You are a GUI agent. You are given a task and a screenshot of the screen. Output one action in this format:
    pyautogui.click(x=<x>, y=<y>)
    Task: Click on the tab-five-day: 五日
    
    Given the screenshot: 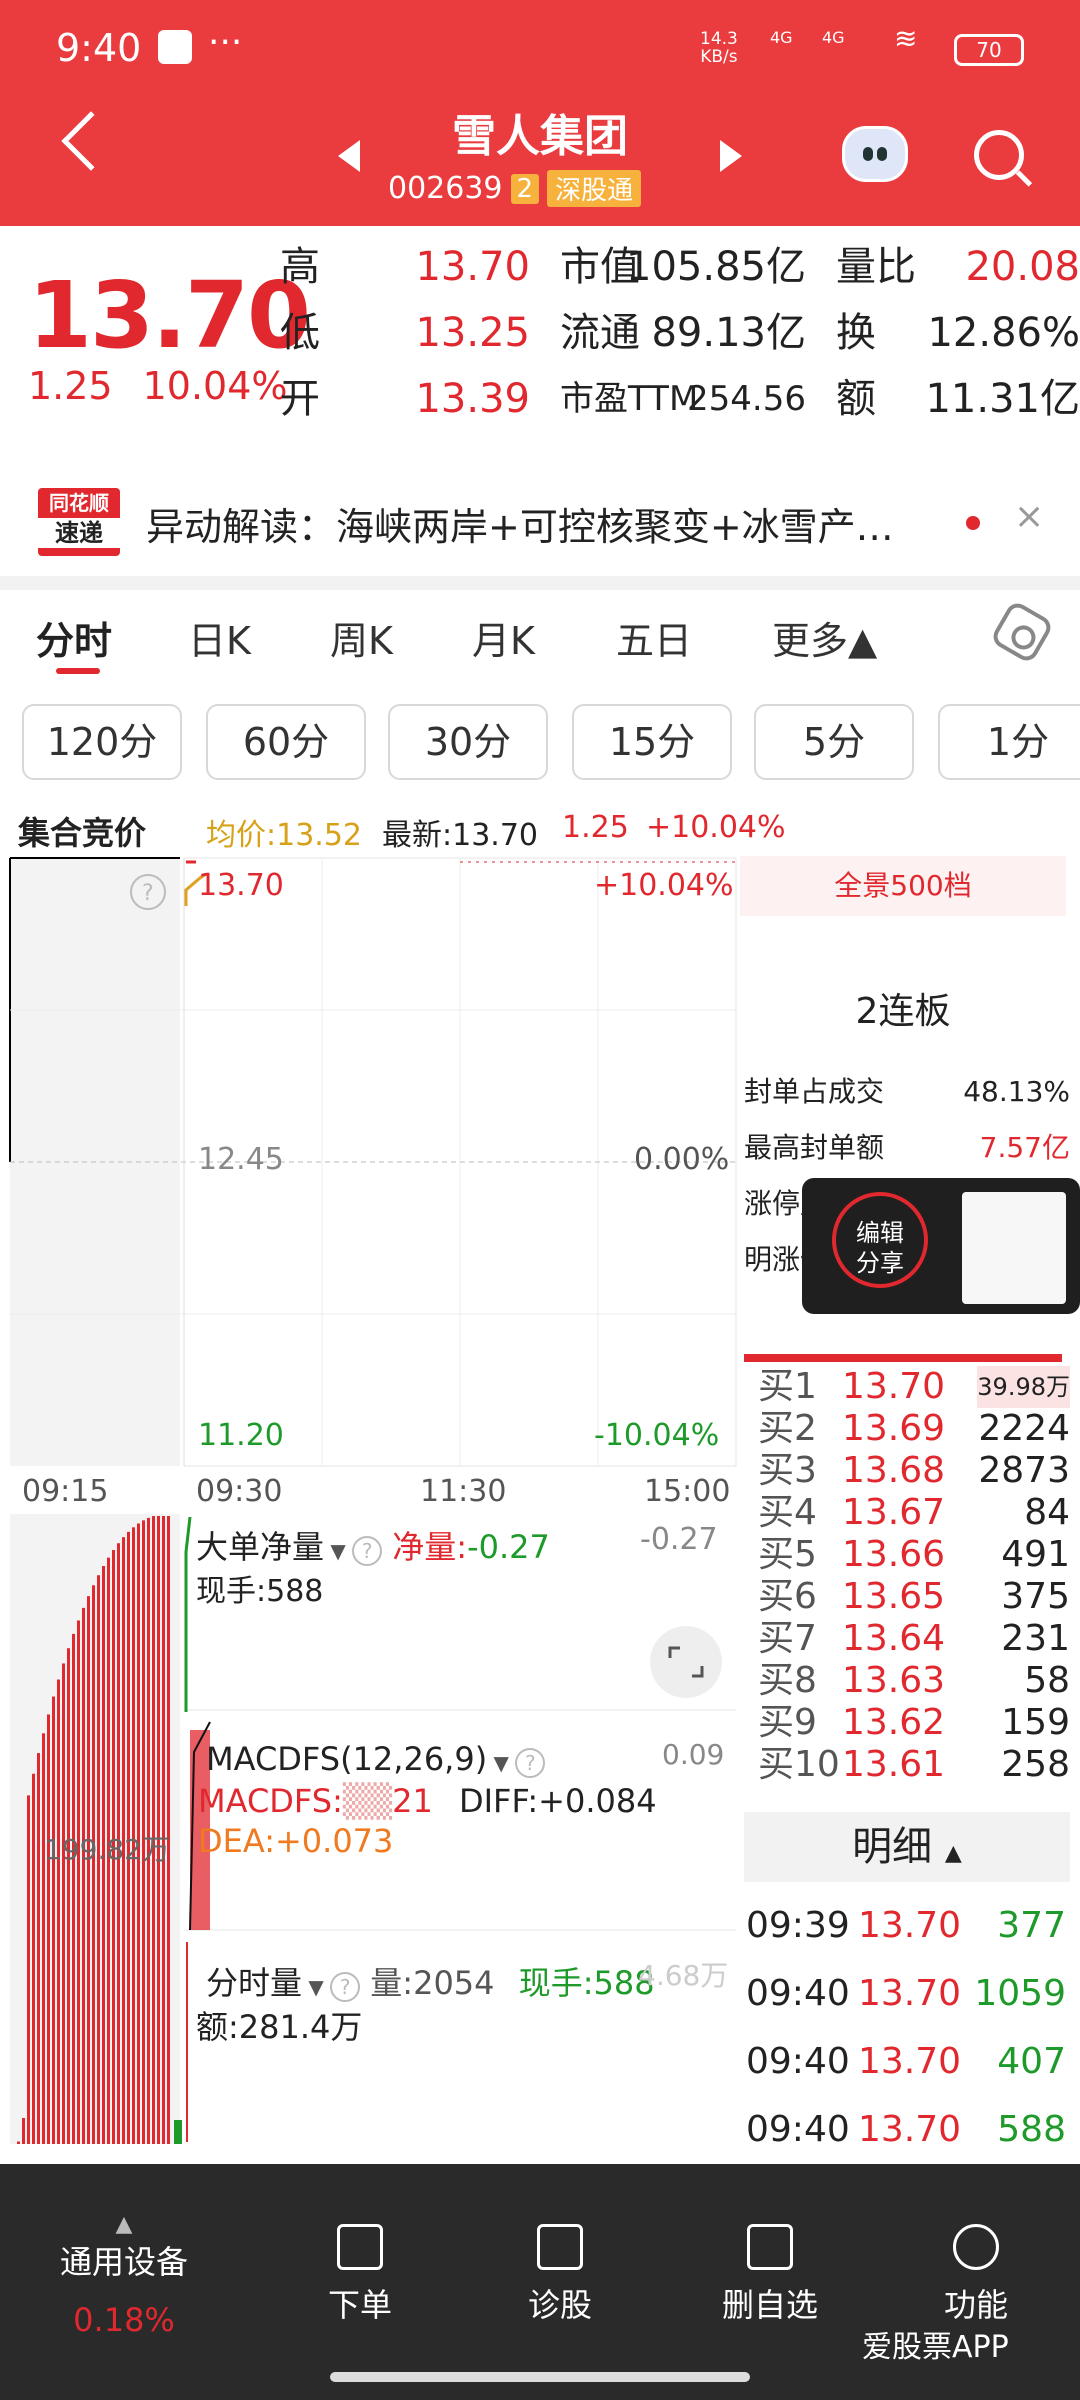 What is the action you would take?
    pyautogui.click(x=654, y=637)
    